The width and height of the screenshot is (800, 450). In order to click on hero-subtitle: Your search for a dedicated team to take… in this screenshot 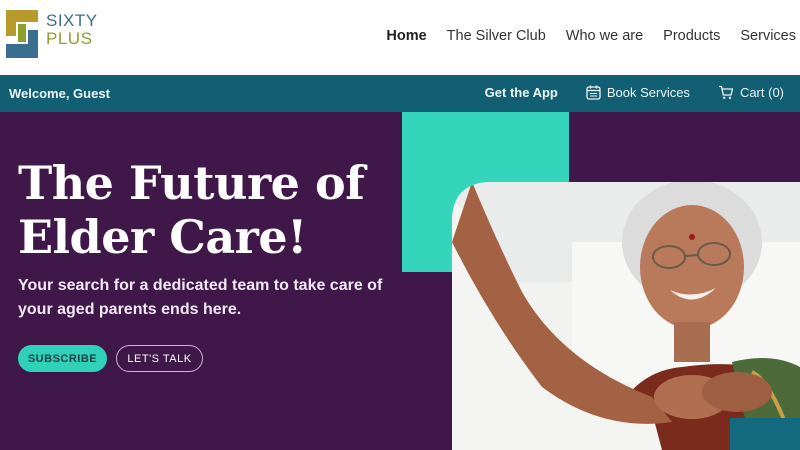, I will do `click(200, 297)`.